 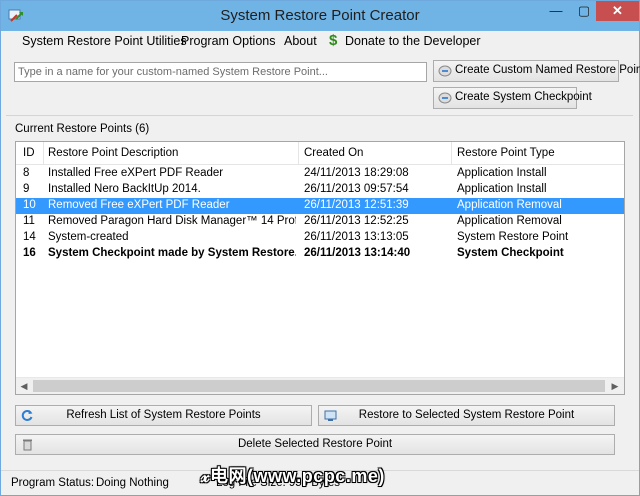 What do you see at coordinates (132, 483) in the screenshot?
I see `program-status-value: Doing Nothing` at bounding box center [132, 483].